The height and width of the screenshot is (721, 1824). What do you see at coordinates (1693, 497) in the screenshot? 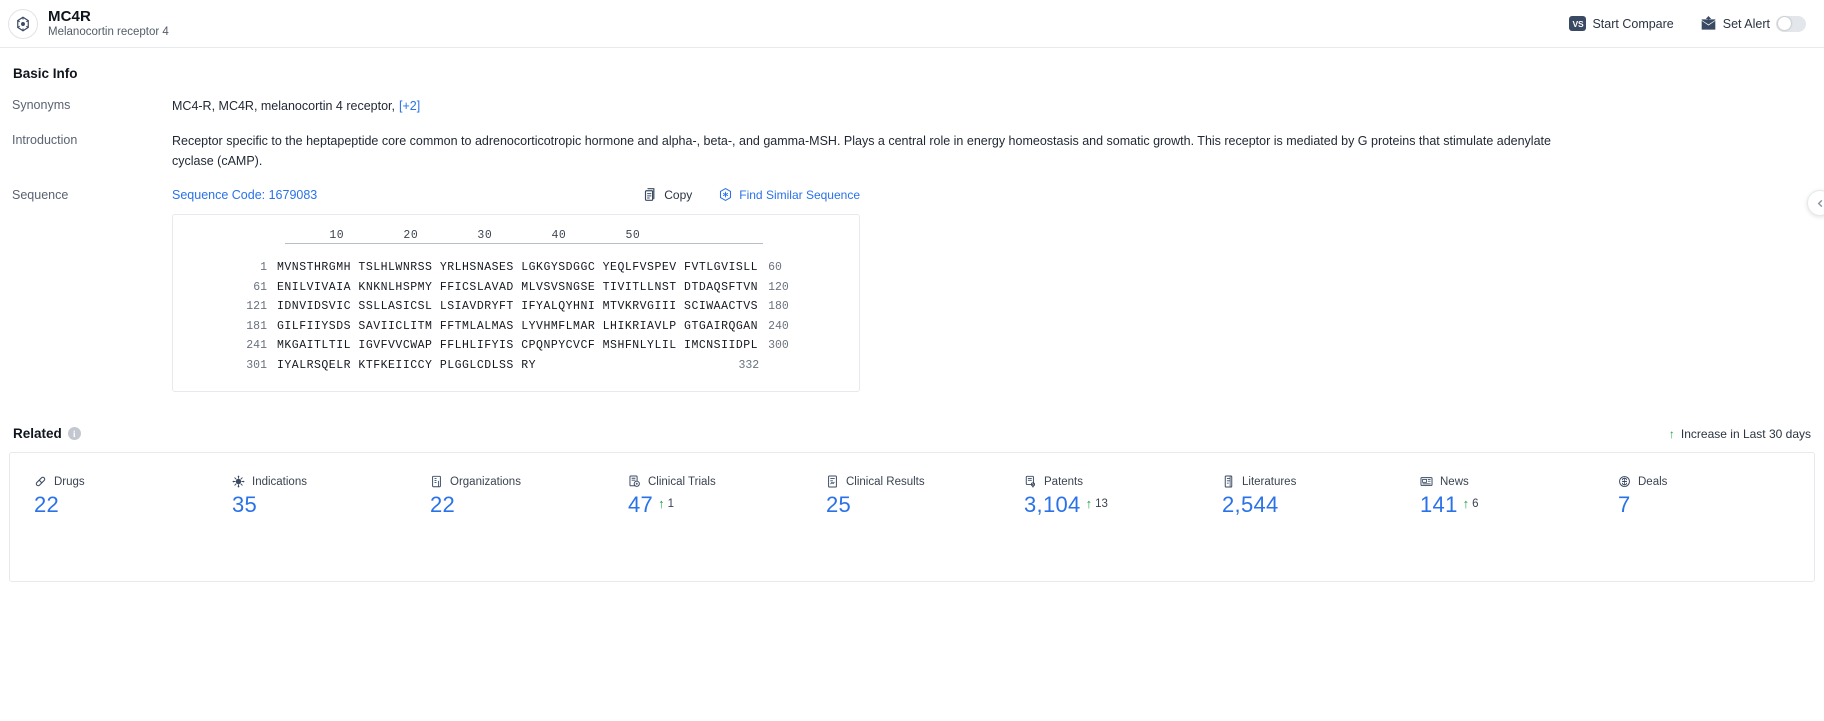
I see `stat-card-deals: Deals 7` at bounding box center [1693, 497].